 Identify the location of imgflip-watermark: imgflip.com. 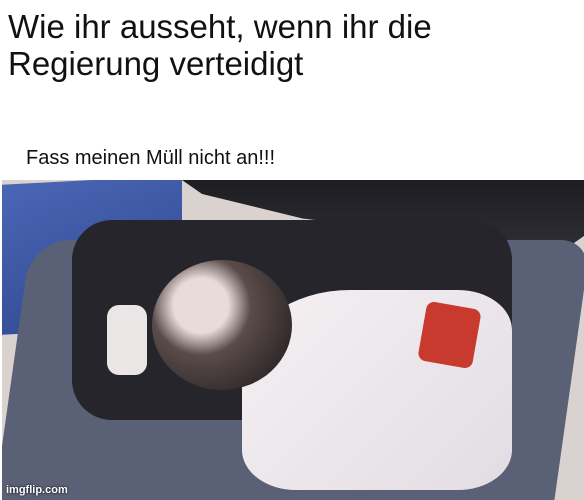
(37, 490).